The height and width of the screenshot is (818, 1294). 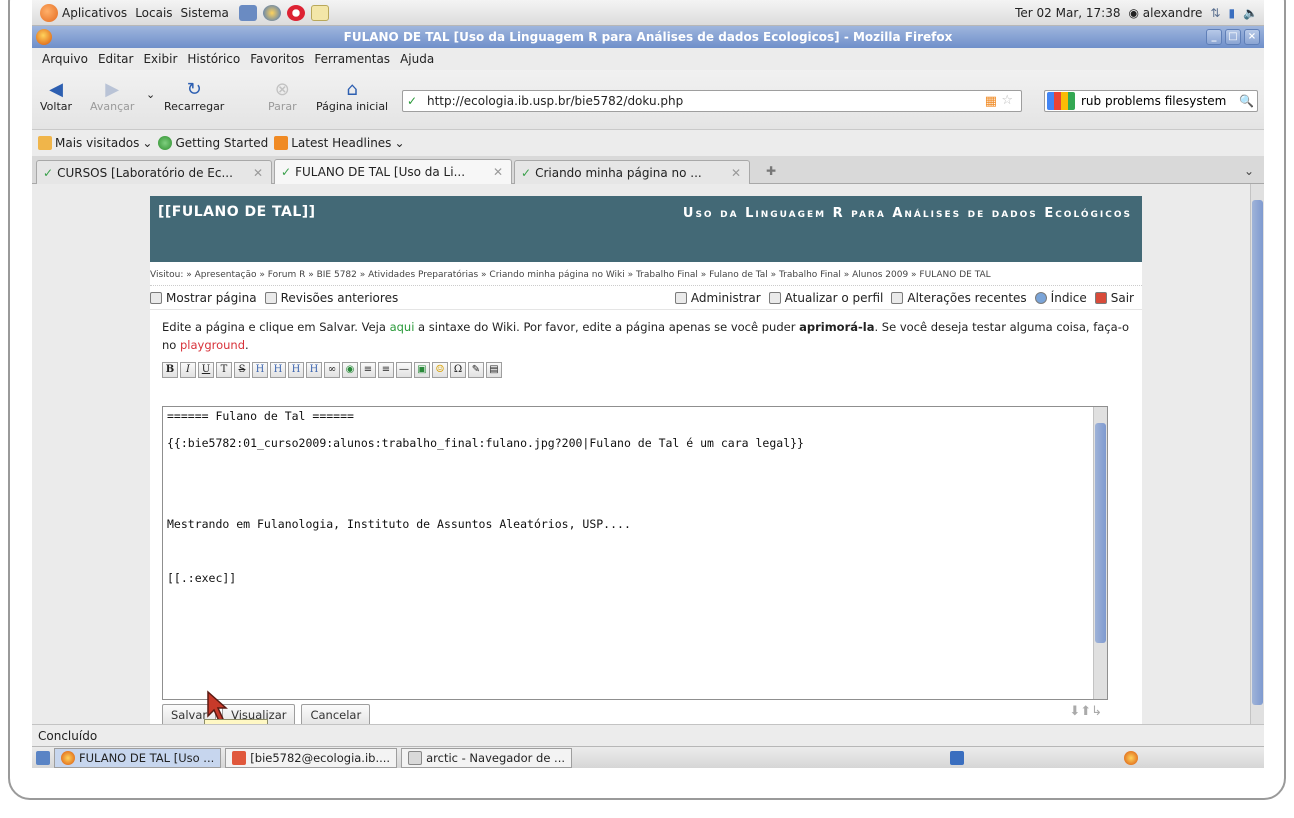 What do you see at coordinates (194, 96) in the screenshot?
I see `reload-button: ↻ Recarregar` at bounding box center [194, 96].